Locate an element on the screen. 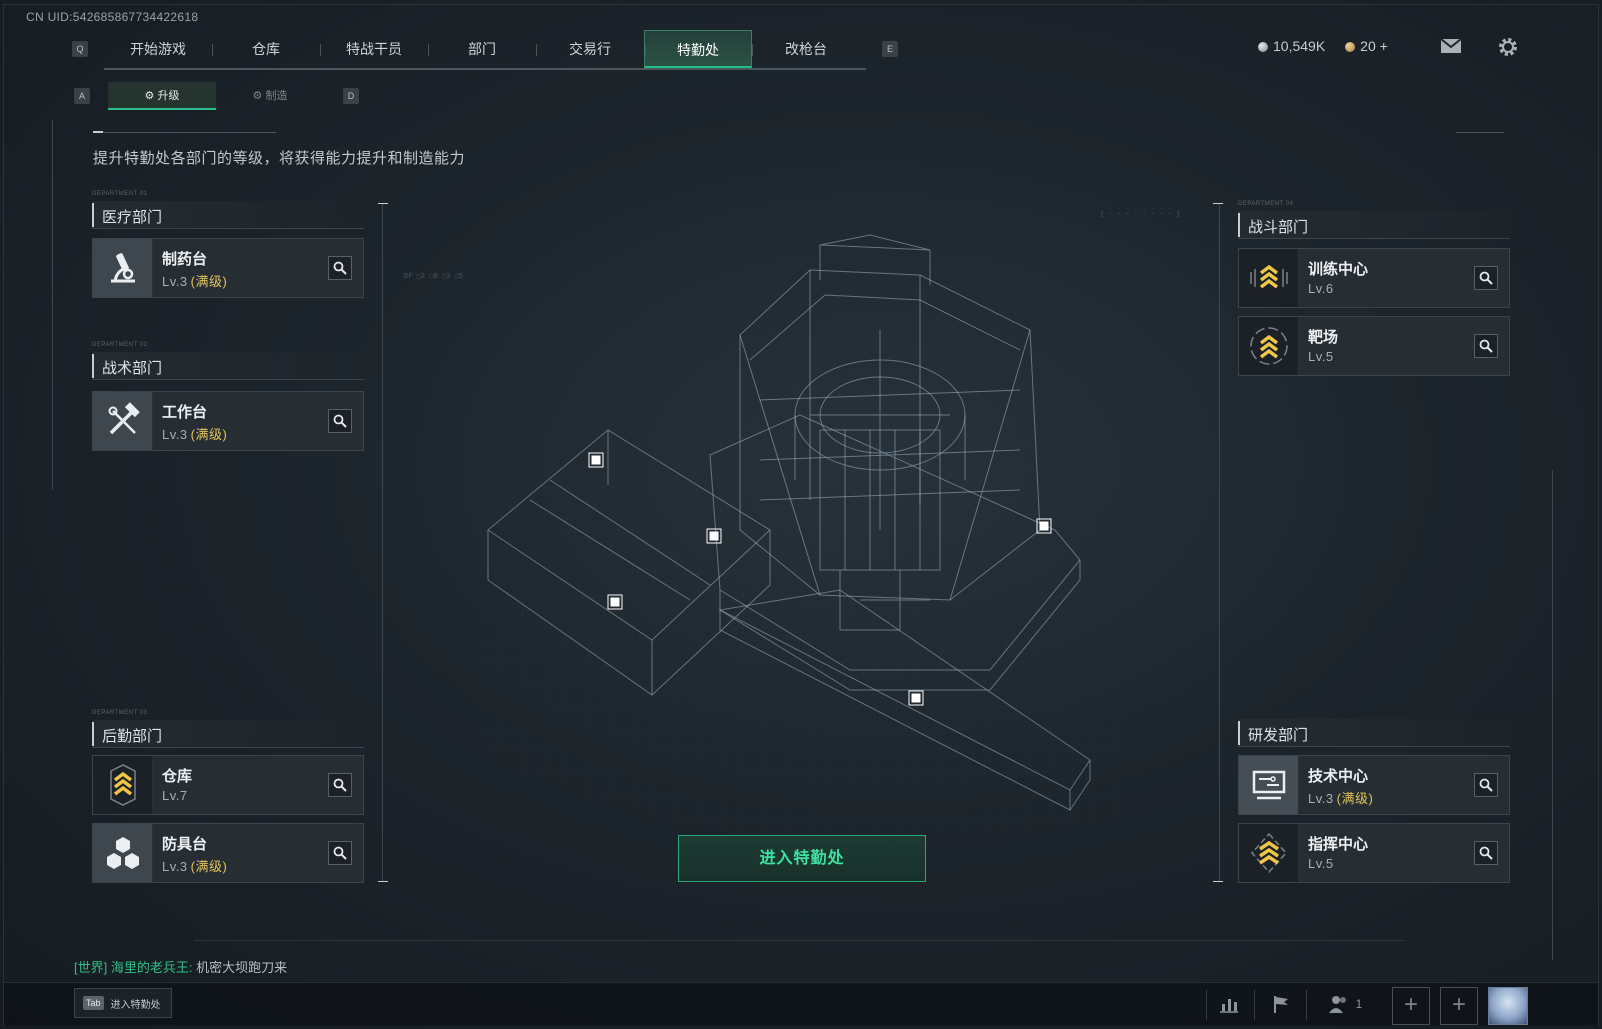  gold-currency: 20 + is located at coordinates (1366, 46).